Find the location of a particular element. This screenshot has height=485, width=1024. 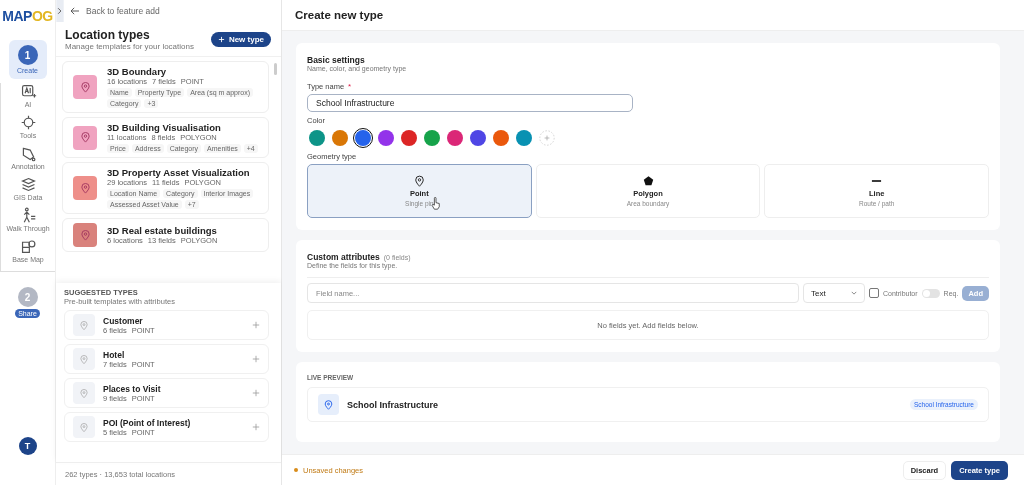

type-name: 3D Building Visualisation is located at coordinates (164, 127).